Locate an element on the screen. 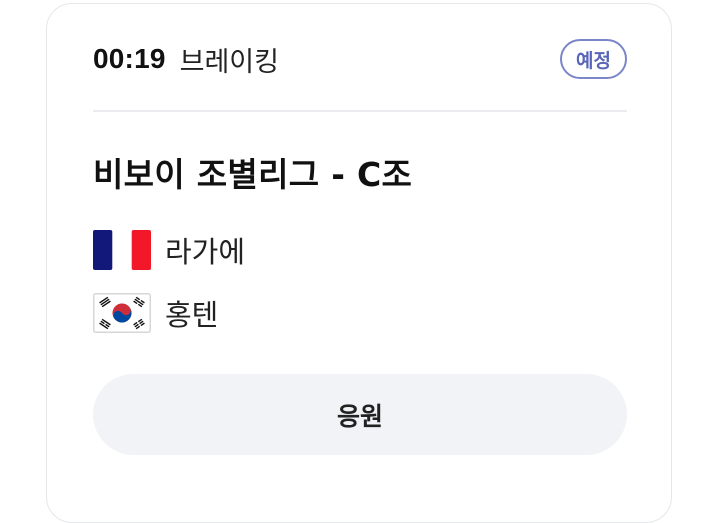 The width and height of the screenshot is (720, 523). header-divider is located at coordinates (360, 111).